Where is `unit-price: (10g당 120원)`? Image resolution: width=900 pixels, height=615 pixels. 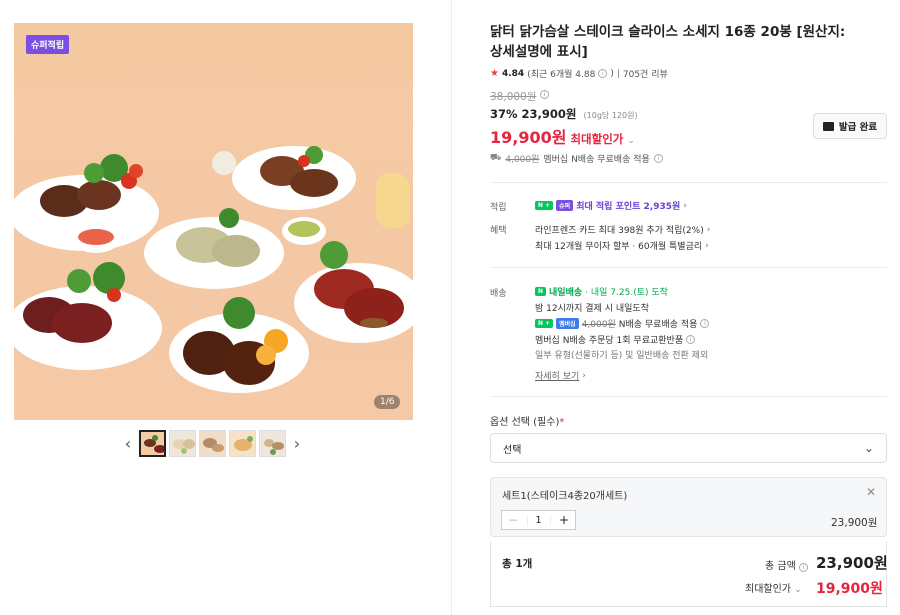 unit-price: (10g당 120원) is located at coordinates (610, 115).